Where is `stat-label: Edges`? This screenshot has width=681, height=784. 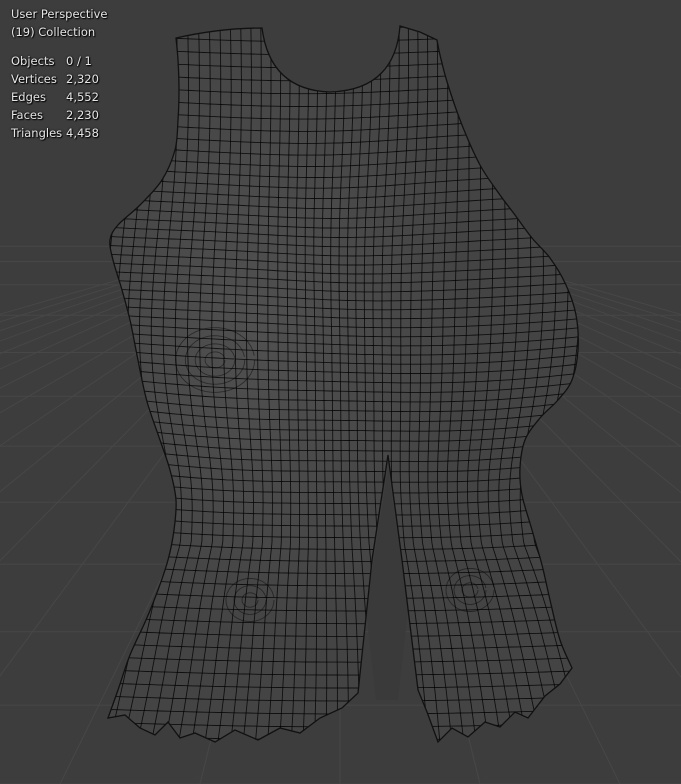 stat-label: Edges is located at coordinates (28, 97).